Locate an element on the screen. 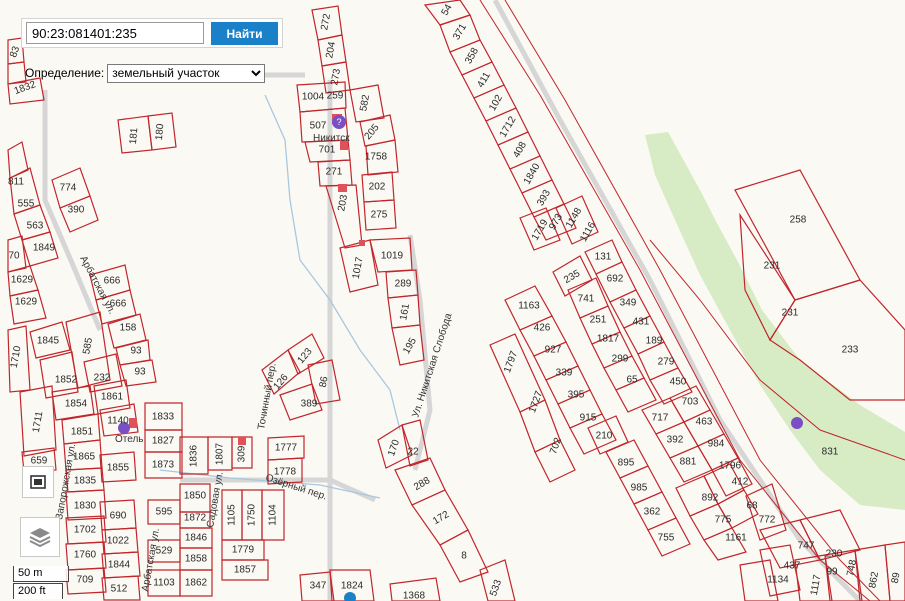  svg-text: 881 is located at coordinates (688, 462).